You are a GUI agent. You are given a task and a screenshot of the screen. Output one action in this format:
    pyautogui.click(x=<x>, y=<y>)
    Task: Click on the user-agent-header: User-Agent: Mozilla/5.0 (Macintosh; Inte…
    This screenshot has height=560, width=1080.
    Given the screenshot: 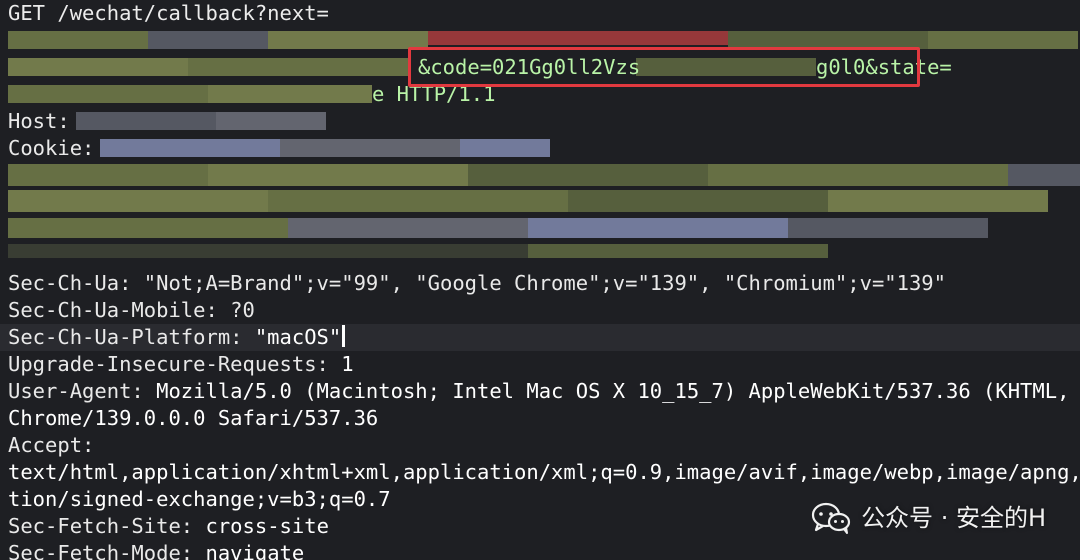 What is the action you would take?
    pyautogui.click(x=544, y=391)
    